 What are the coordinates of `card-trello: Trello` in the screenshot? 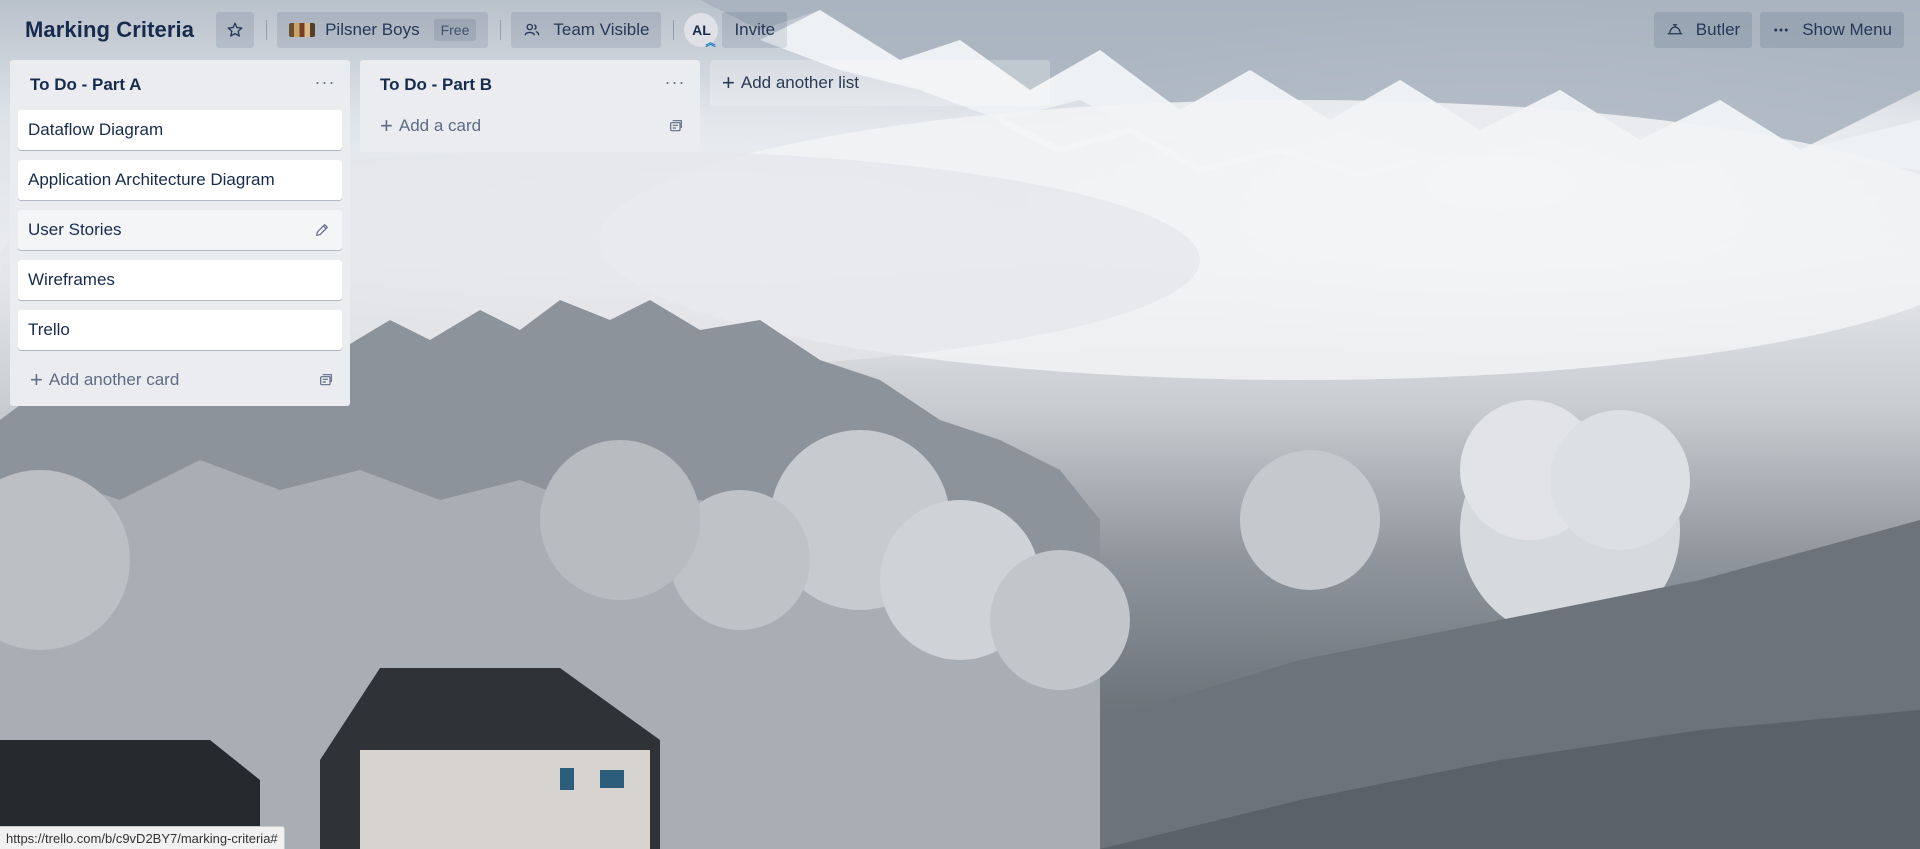 It's located at (180, 330).